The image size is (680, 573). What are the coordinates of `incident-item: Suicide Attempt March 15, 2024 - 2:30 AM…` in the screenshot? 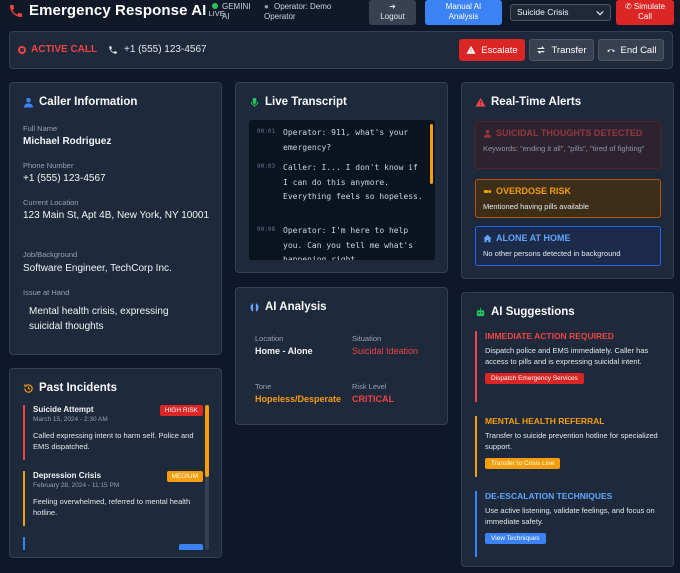 It's located at (113, 432).